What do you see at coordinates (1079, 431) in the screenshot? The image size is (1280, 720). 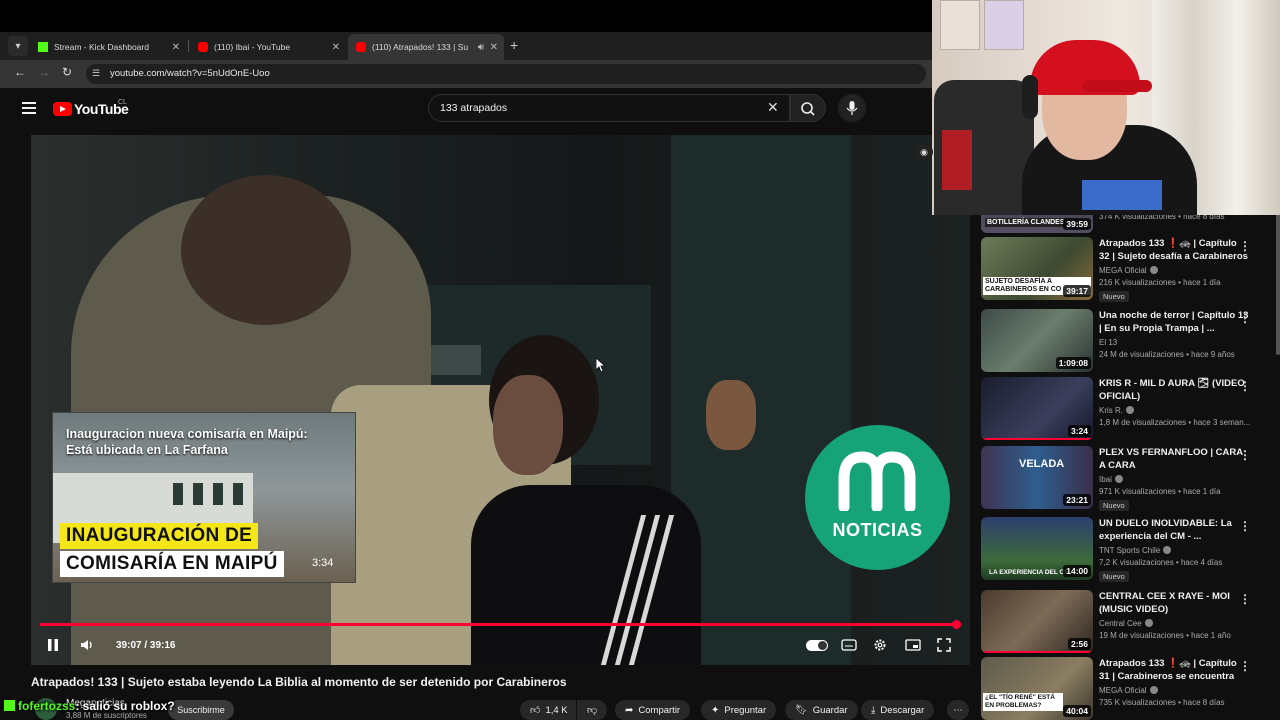 I see `rec-duration: 3:24` at bounding box center [1079, 431].